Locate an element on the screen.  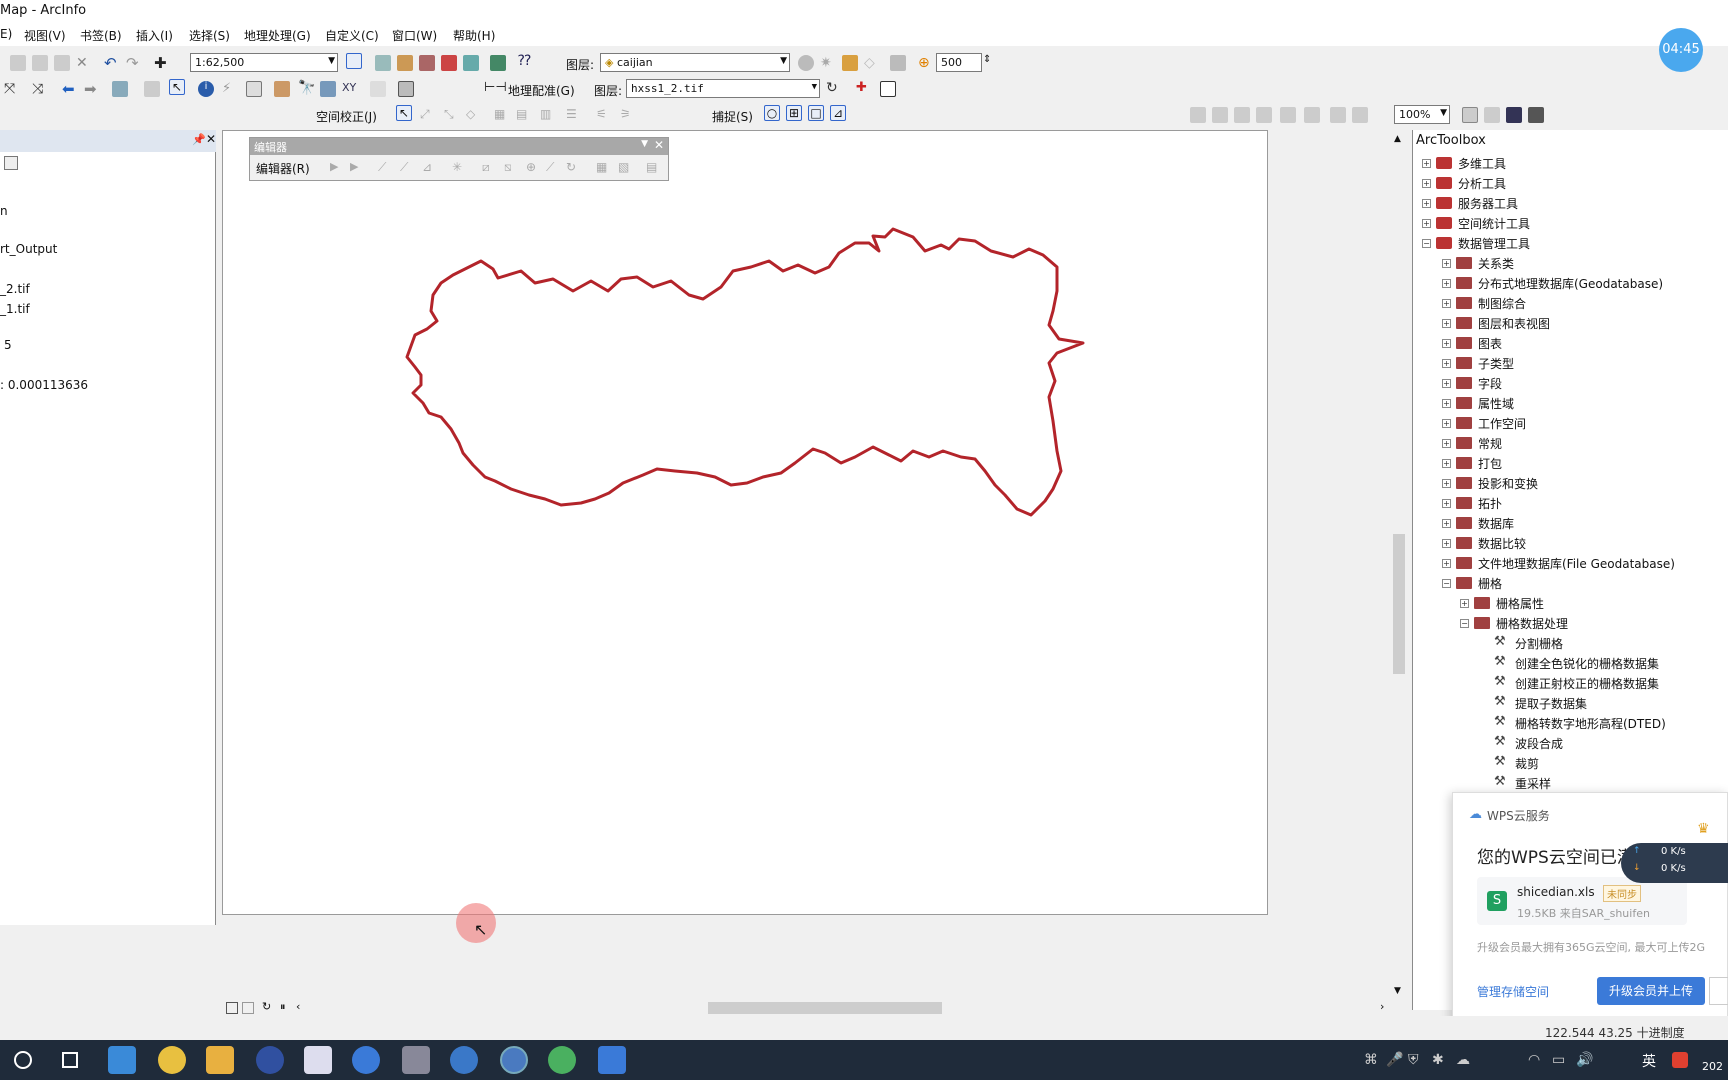
refresh-icon: ↻ is located at coordinates (266, 1006).